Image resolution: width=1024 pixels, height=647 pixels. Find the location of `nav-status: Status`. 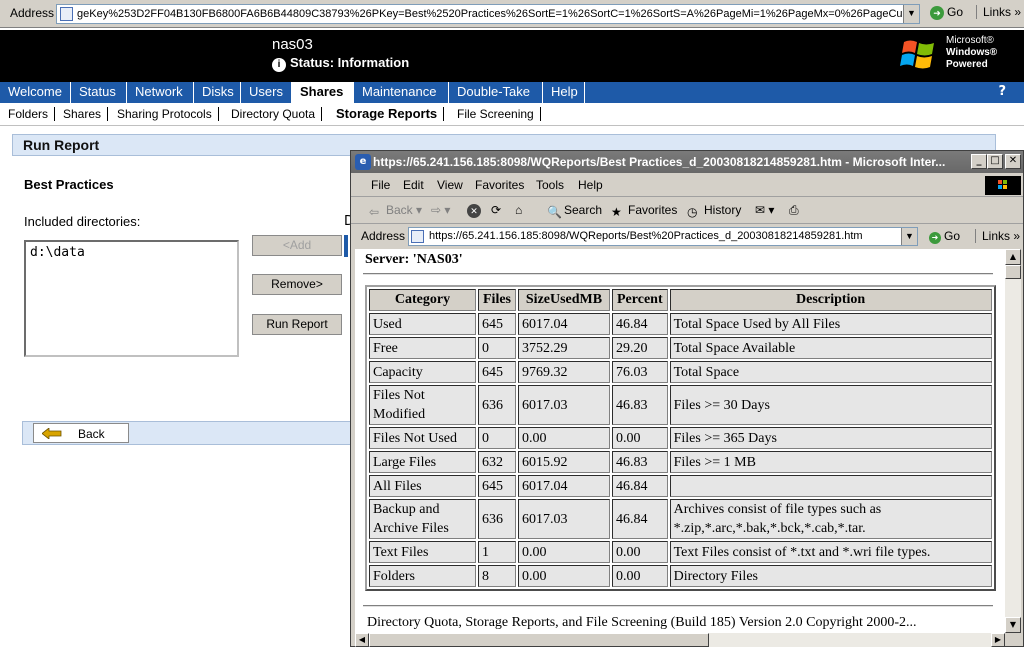

nav-status: Status is located at coordinates (99, 92).